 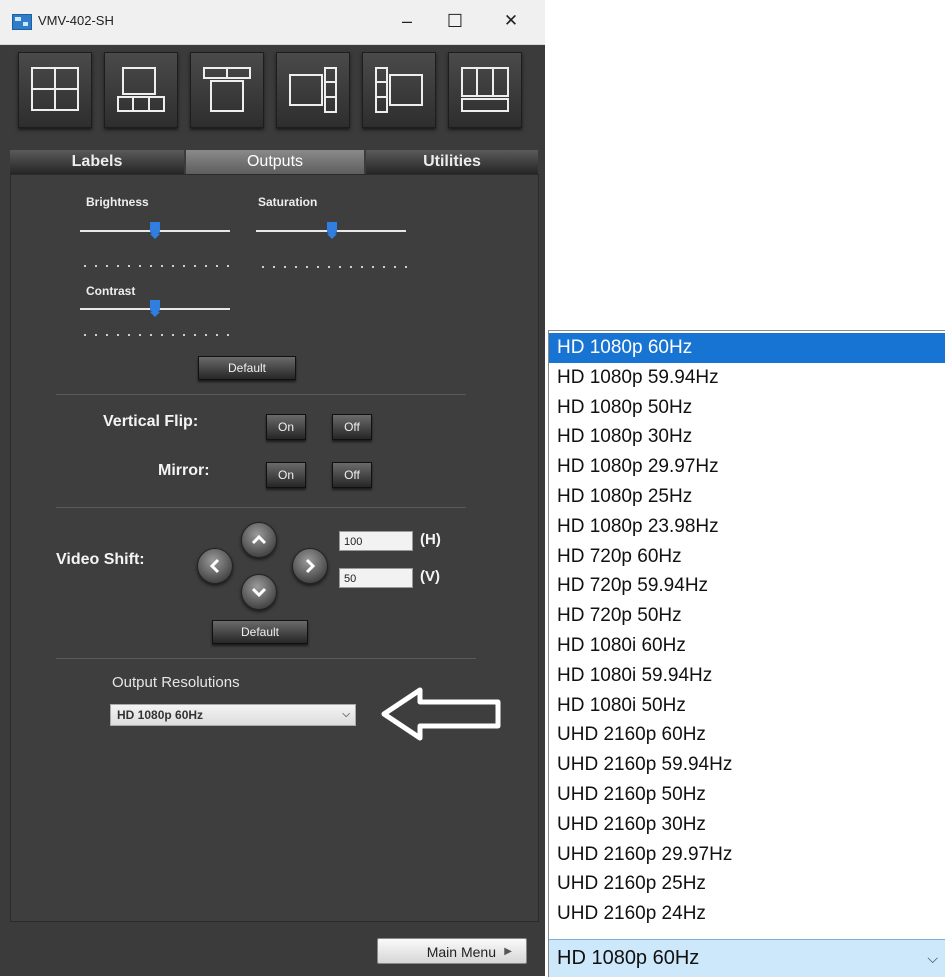 I want to click on dropdown-current-text: HD 1080p 60Hz, so click(x=628, y=958).